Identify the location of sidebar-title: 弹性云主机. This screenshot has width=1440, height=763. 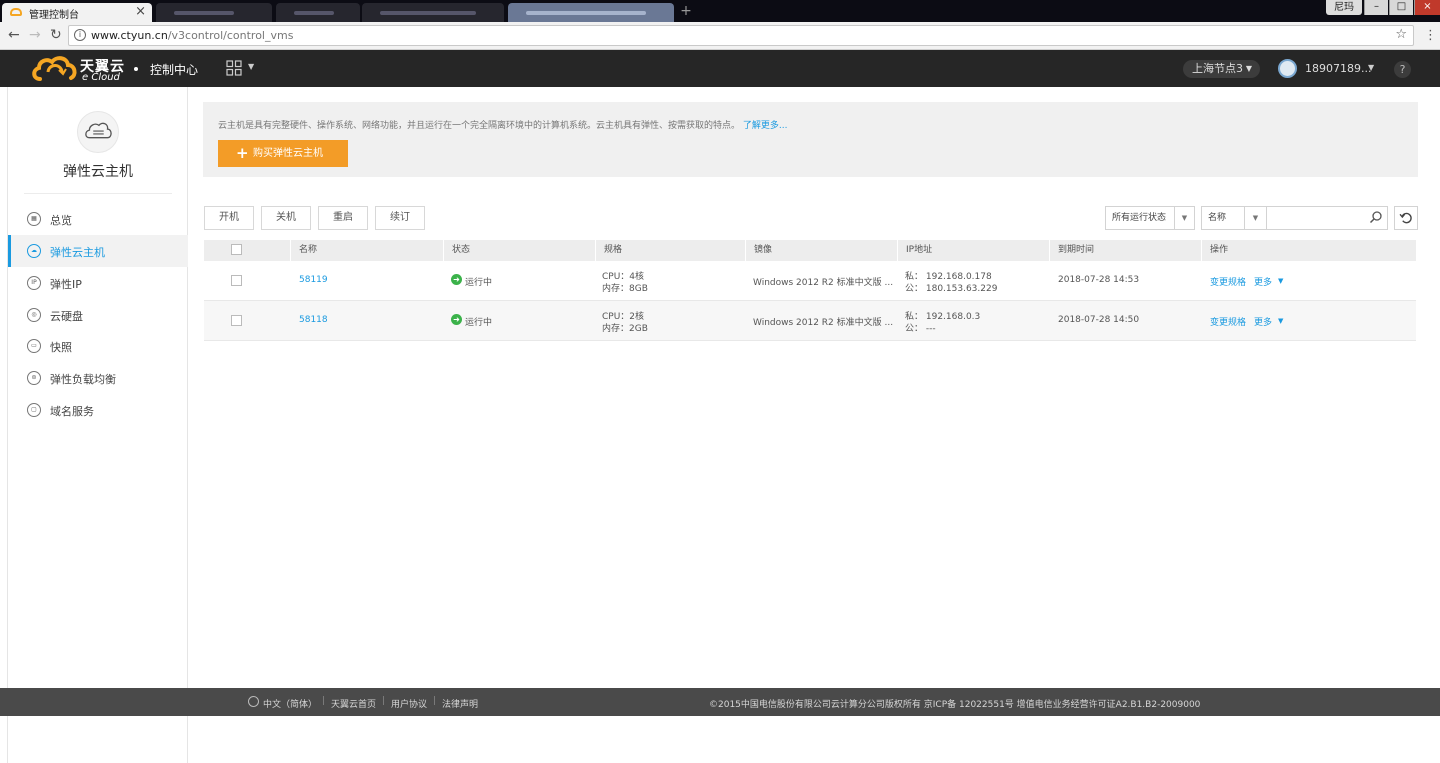
(98, 172).